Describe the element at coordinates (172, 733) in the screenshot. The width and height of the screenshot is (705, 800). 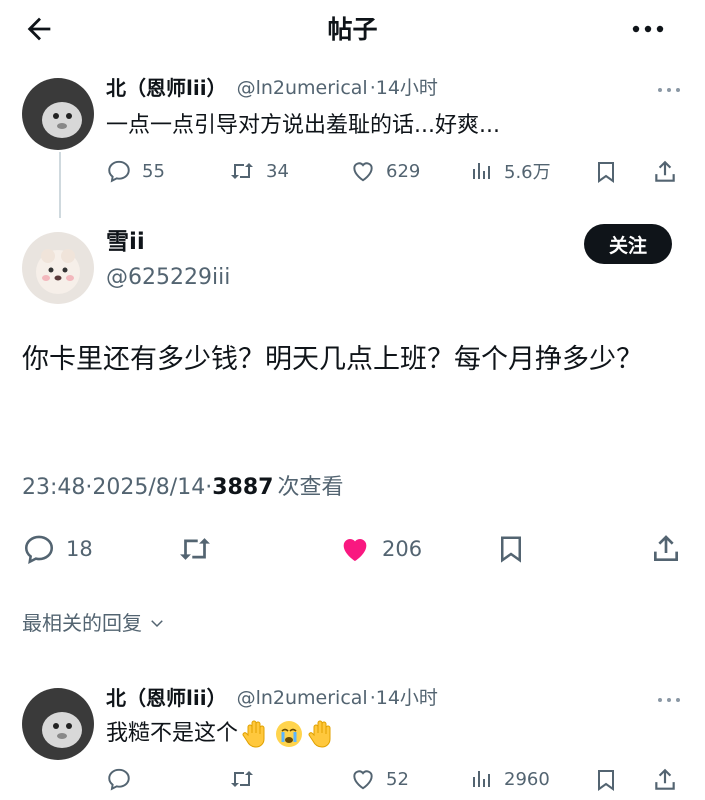
I see `reply-text: 我糙不是这个` at that location.